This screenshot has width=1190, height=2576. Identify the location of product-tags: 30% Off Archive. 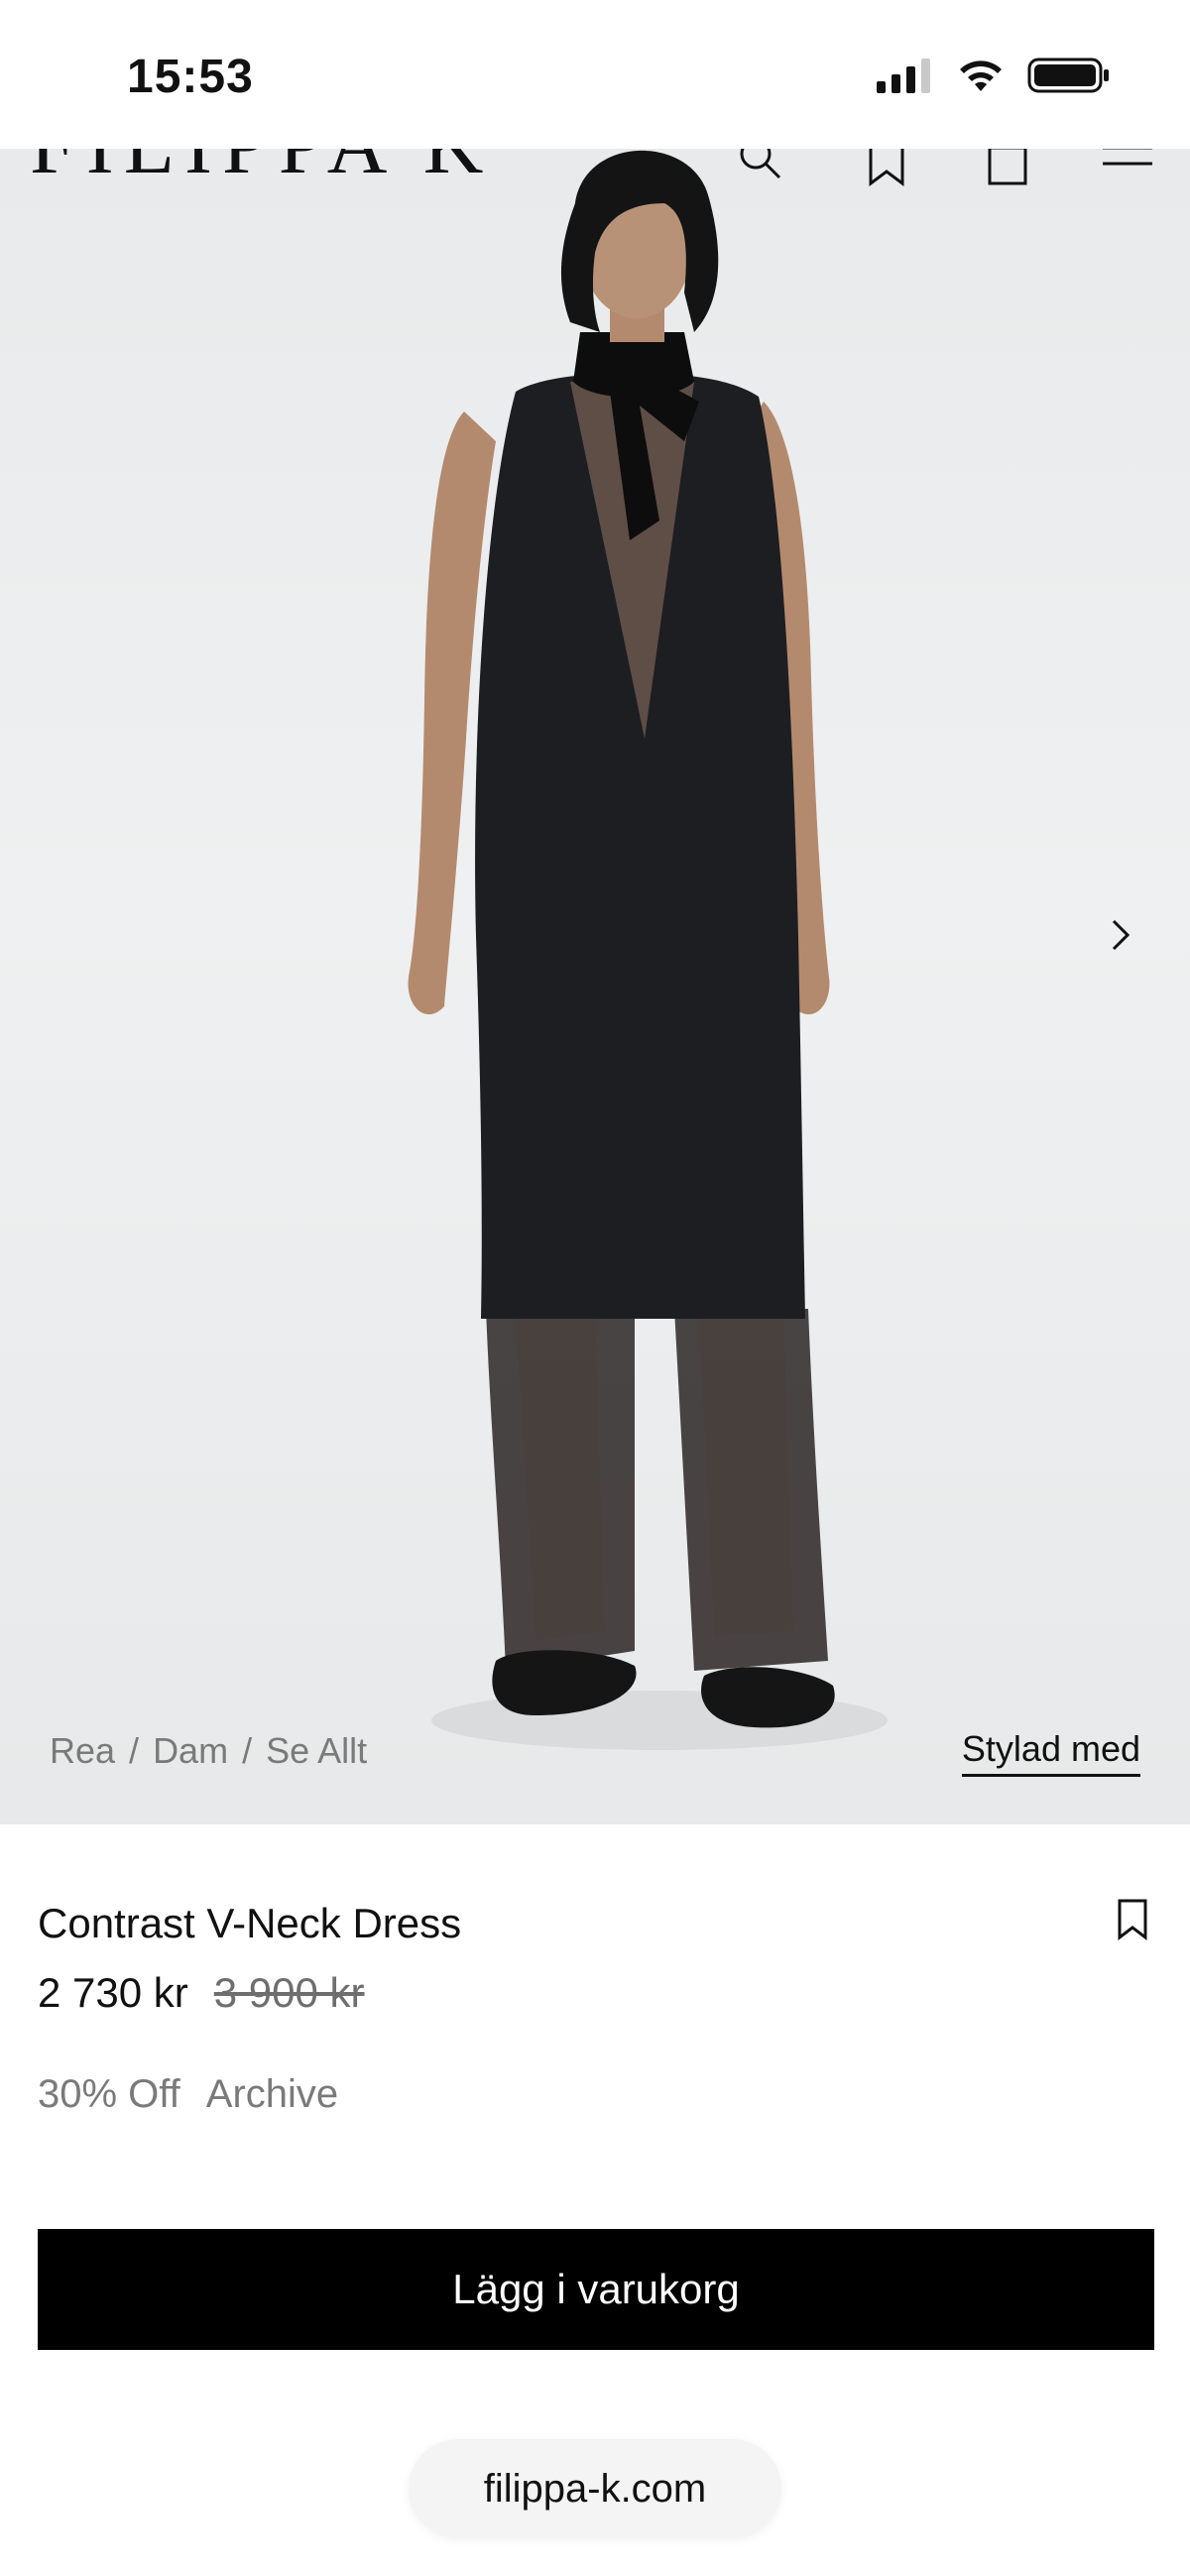
(188, 2095).